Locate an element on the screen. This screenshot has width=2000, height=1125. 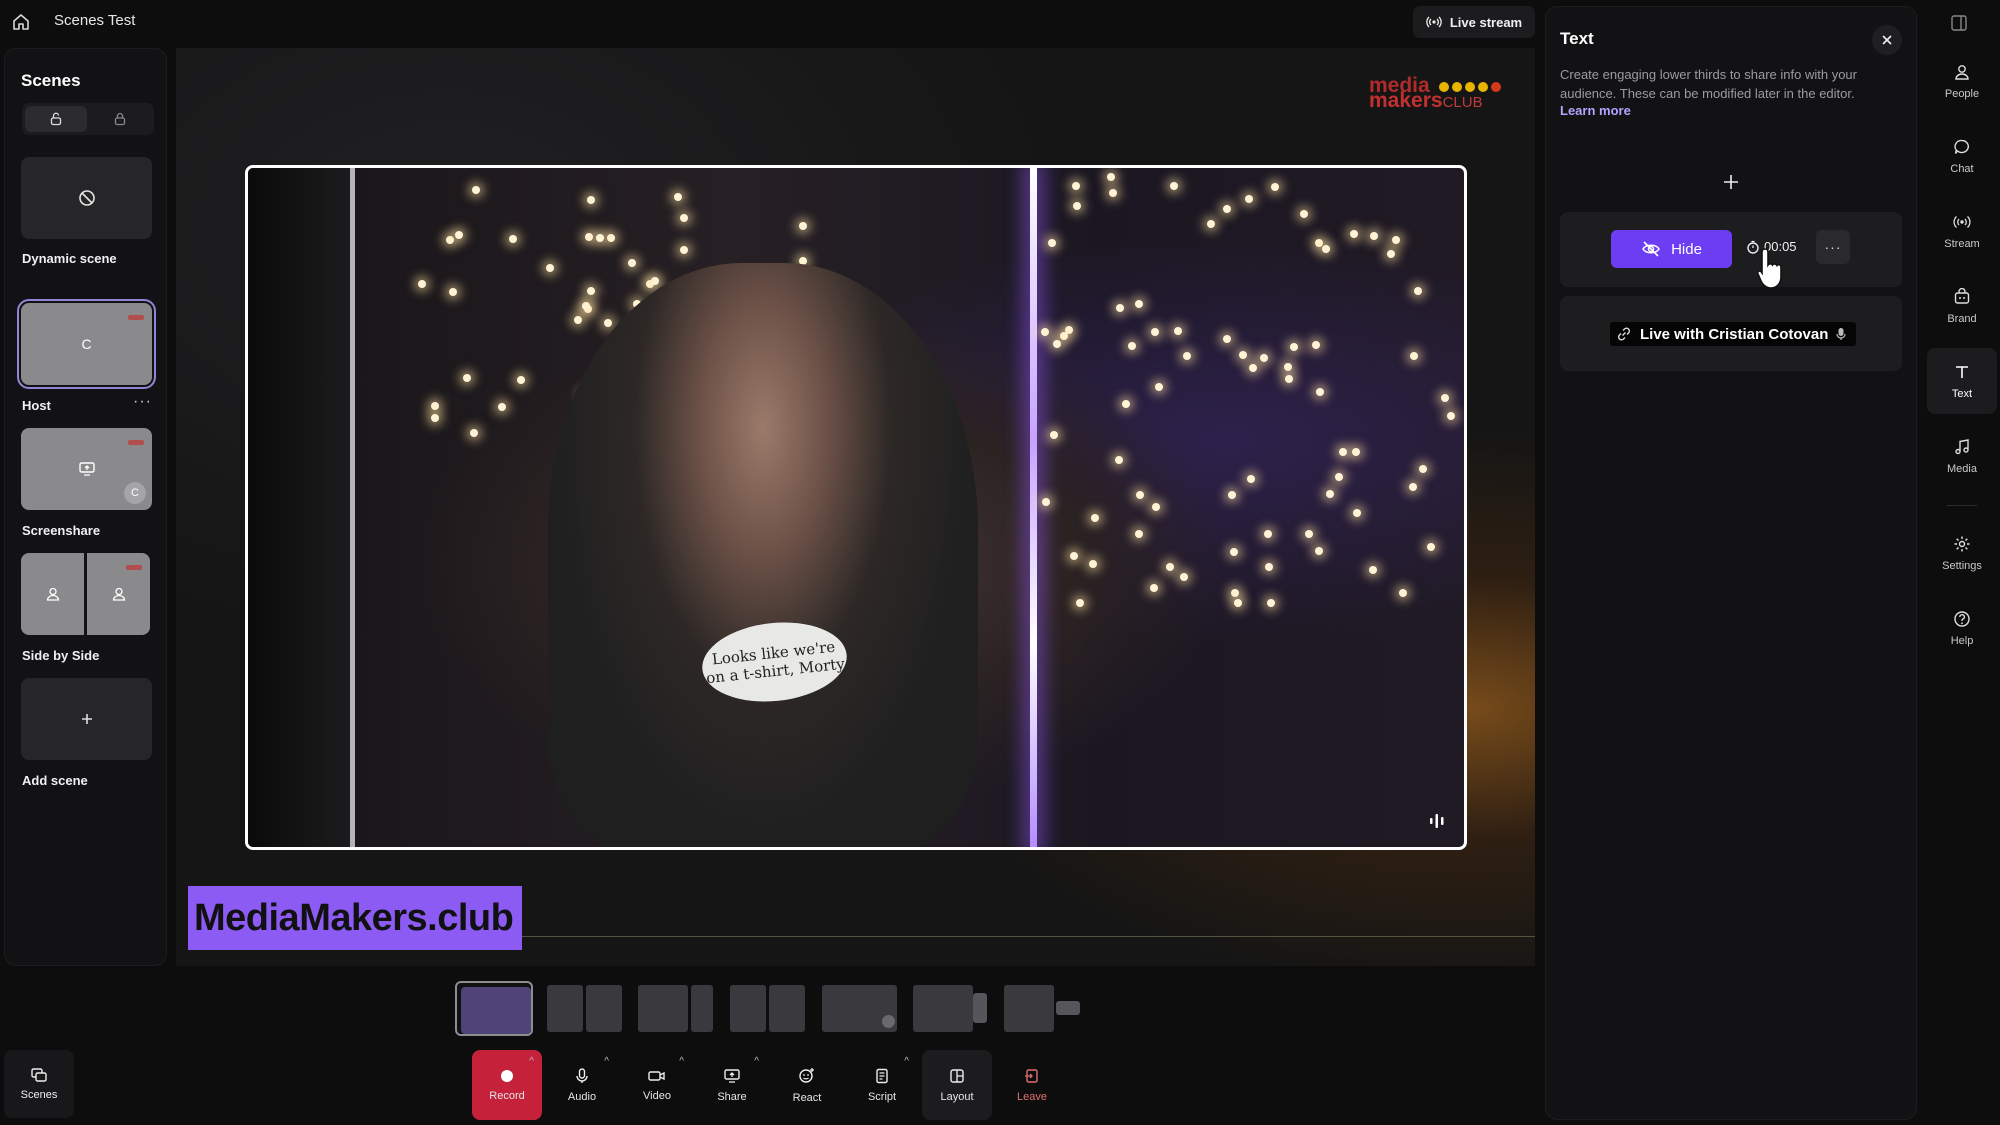
layout-option-solo is located at coordinates (494, 1008).